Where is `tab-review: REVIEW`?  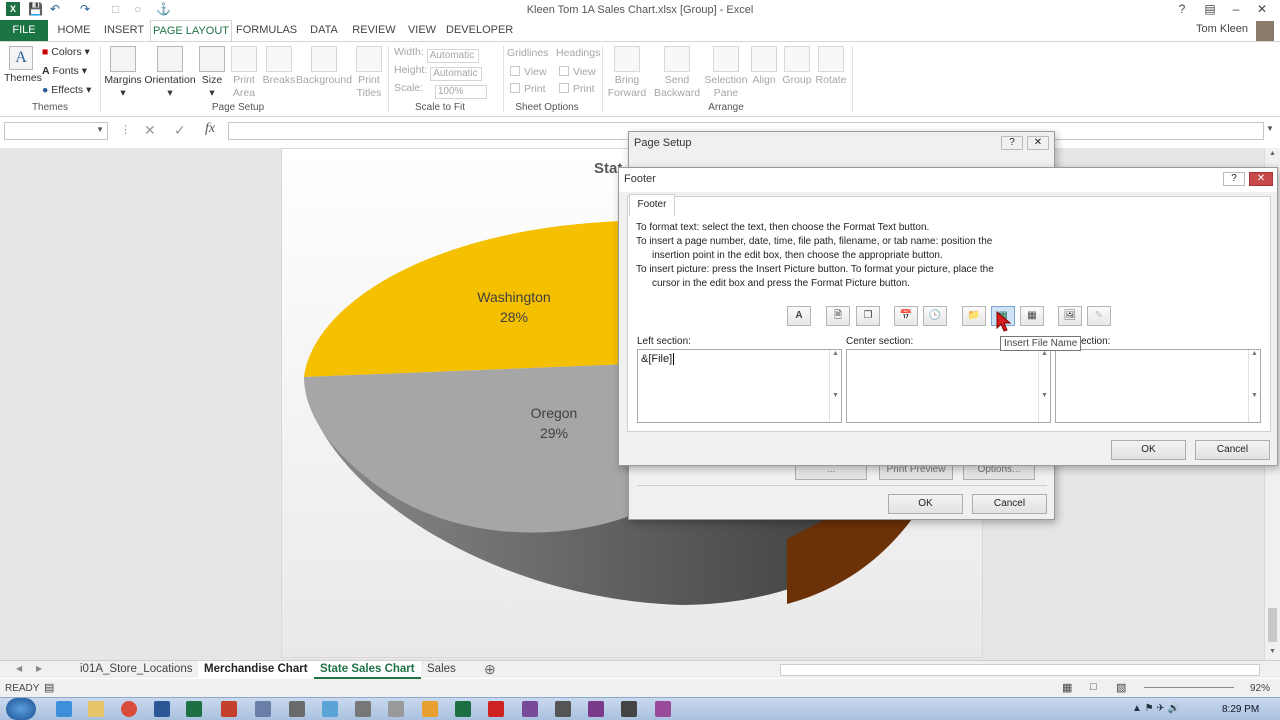 tab-review: REVIEW is located at coordinates (374, 31).